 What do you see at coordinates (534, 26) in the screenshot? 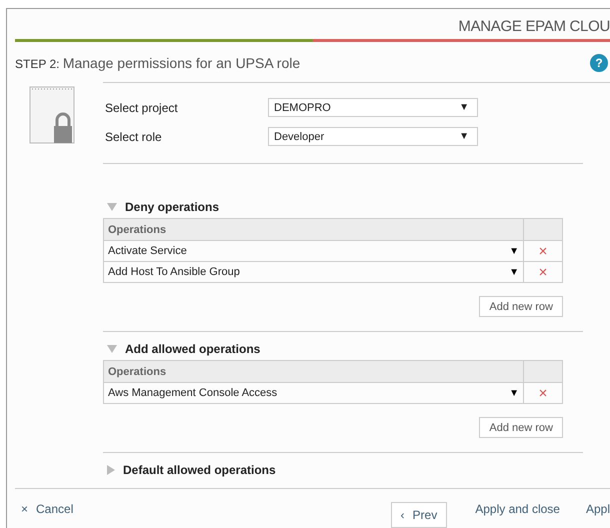
I see `window-title: MANAGE EPAM CLOU` at bounding box center [534, 26].